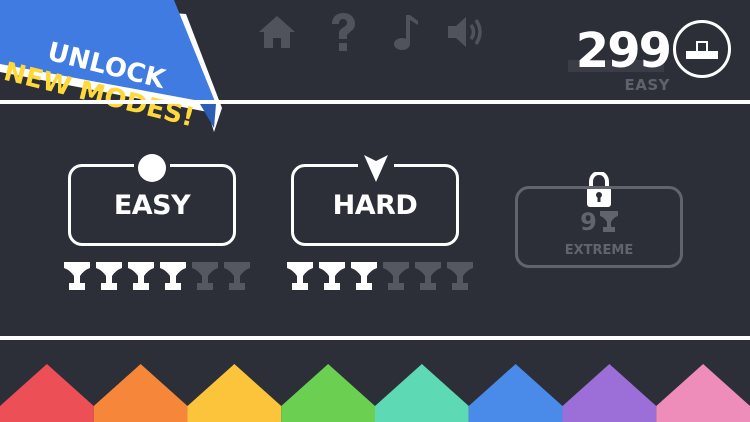 Image resolution: width=750 pixels, height=422 pixels. I want to click on mode-button-extreme-locked: 9 EXTREME, so click(599, 227).